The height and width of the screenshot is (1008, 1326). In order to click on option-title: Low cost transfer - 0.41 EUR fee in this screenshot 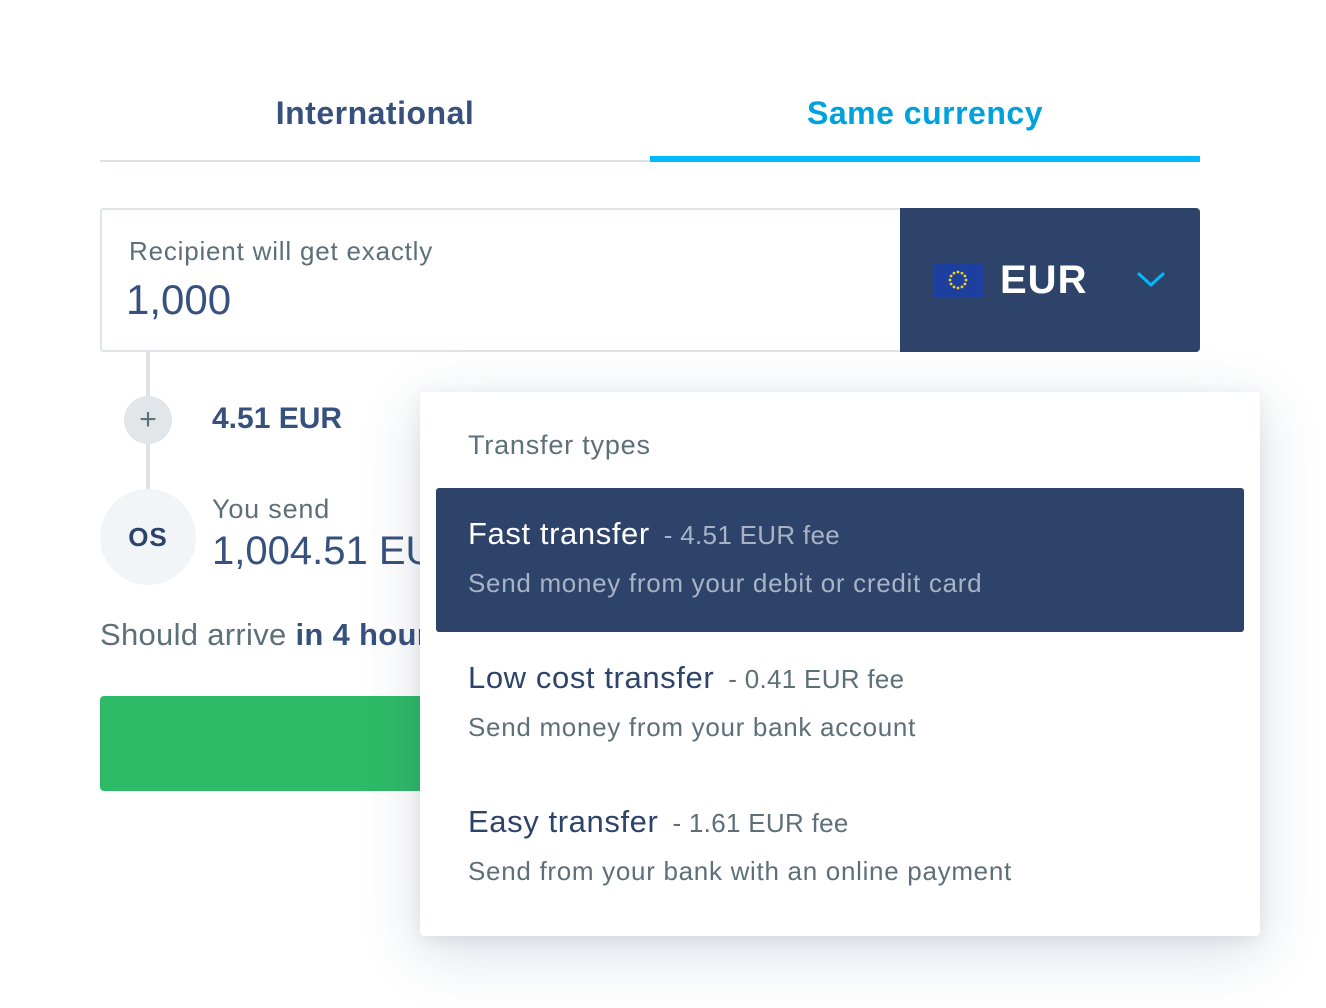, I will do `click(686, 678)`.